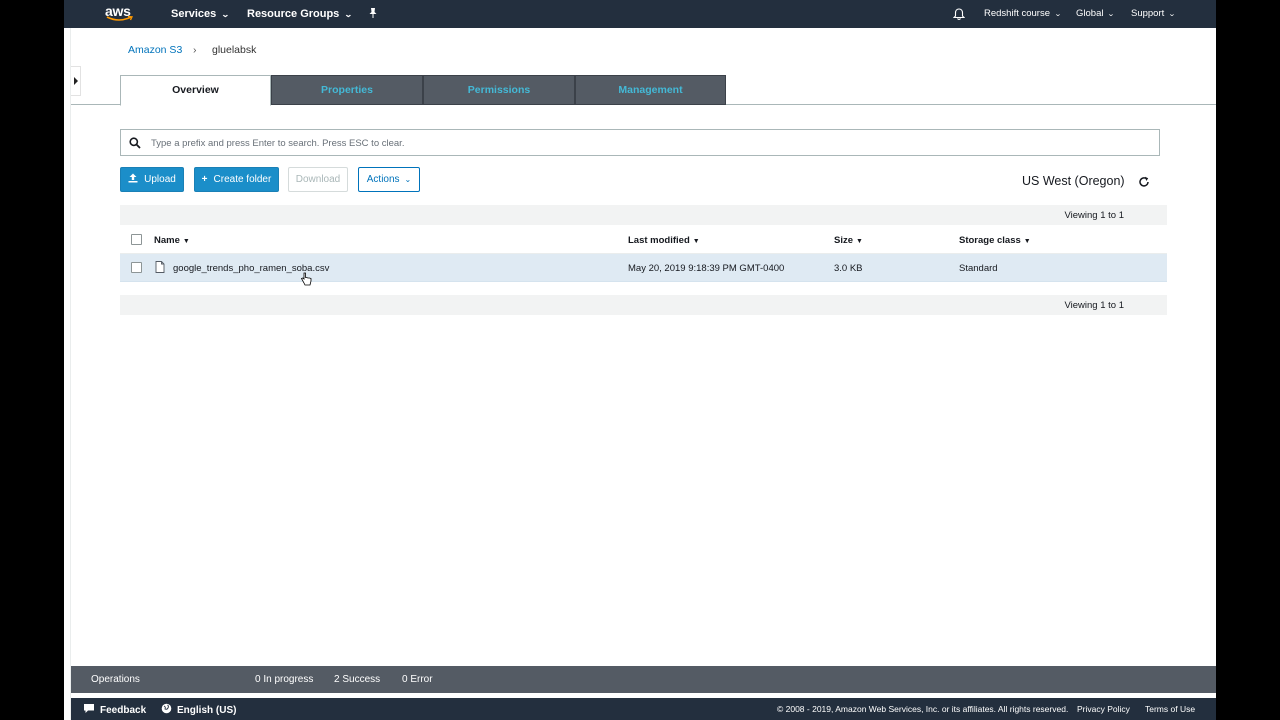 The image size is (1280, 720). Describe the element at coordinates (120, 14) in the screenshot. I see `aws-logo: aws` at that location.